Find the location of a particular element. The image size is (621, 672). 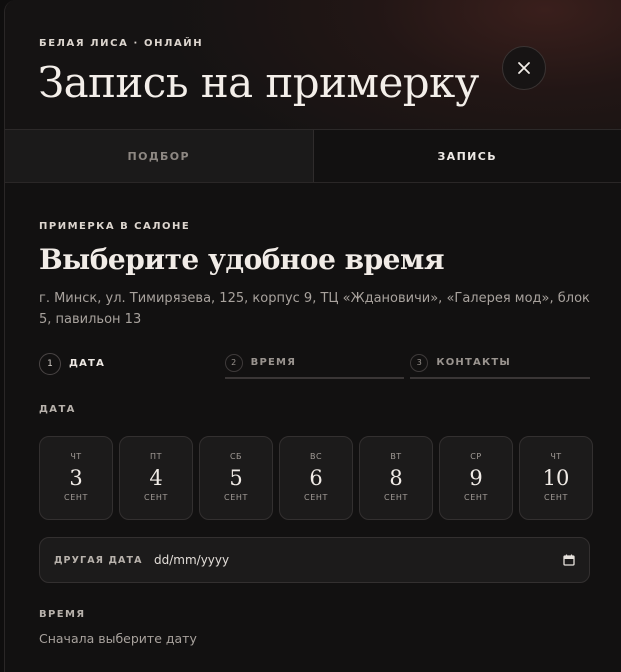

tab-booking: ЗАПИСЬ is located at coordinates (467, 156).